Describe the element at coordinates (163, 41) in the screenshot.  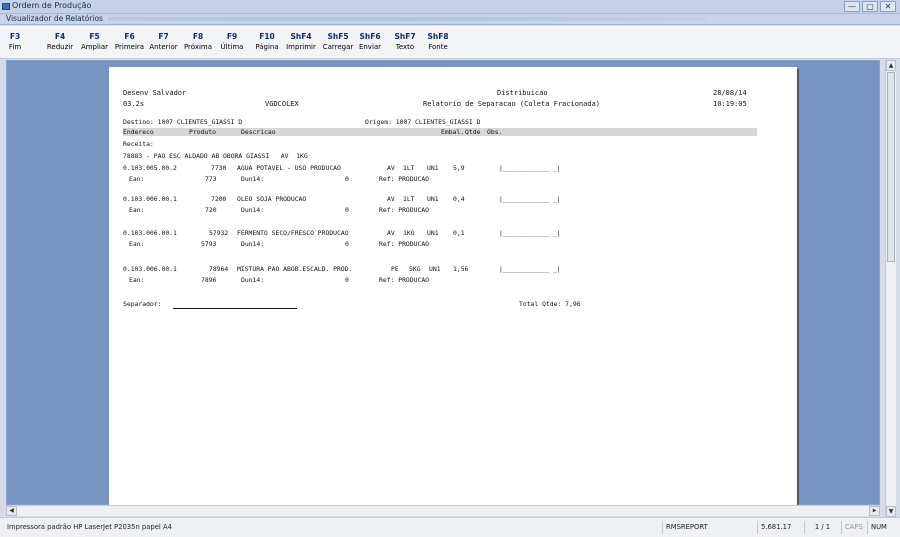
I see `toolbar-button-anterior: F7 Anterior` at that location.